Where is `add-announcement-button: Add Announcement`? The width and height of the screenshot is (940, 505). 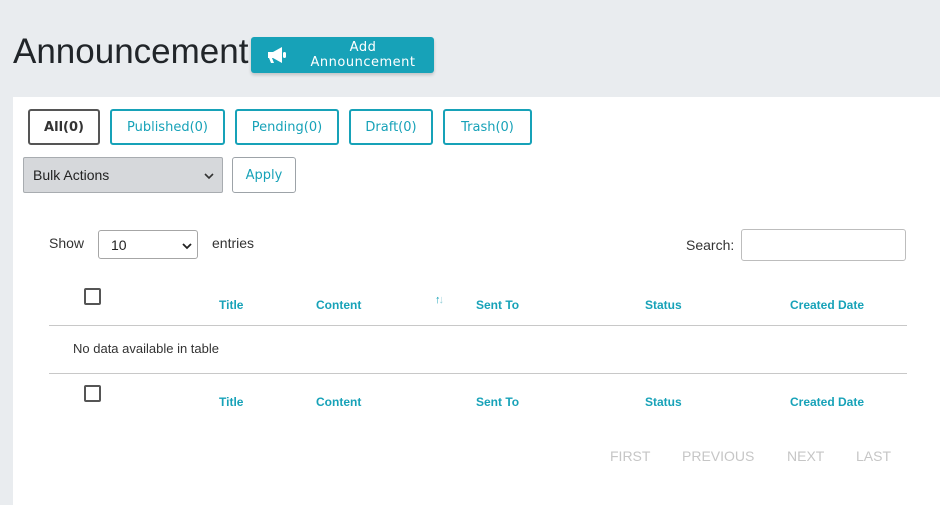
add-announcement-button: Add Announcement is located at coordinates (342, 55).